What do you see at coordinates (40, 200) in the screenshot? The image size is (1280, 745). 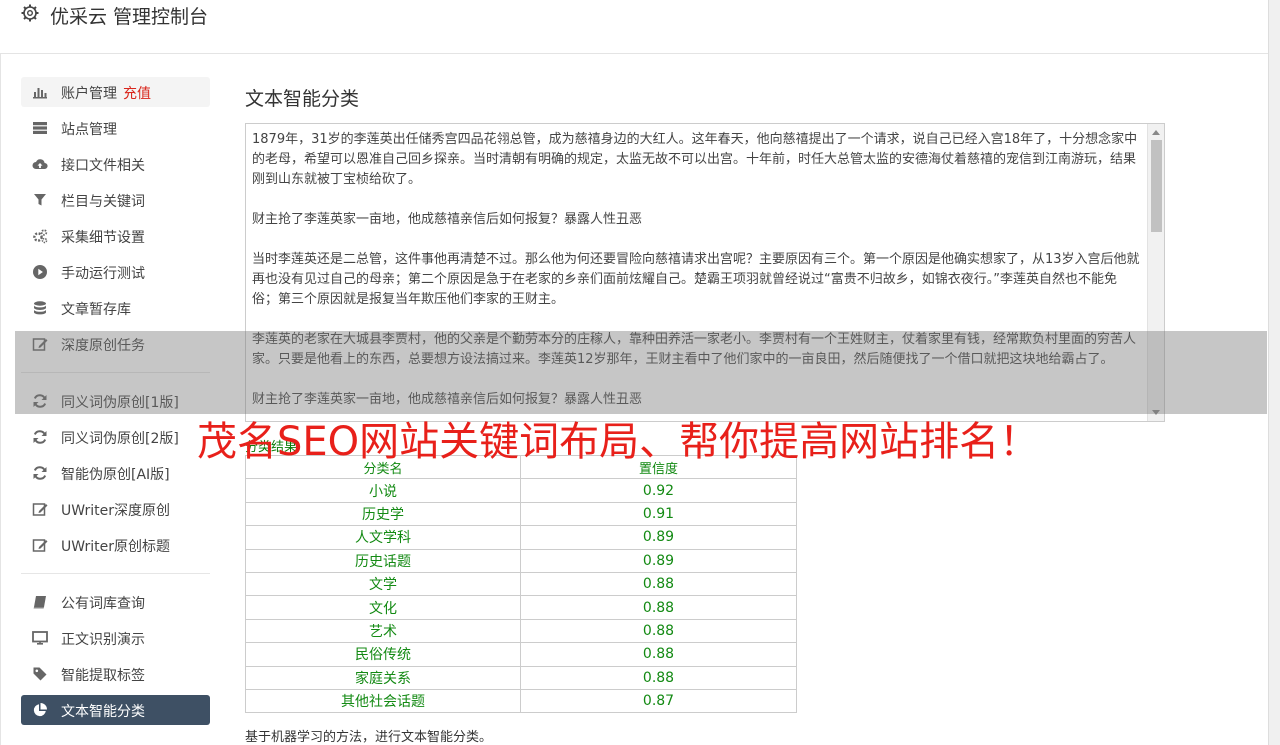 I see `filter-icon` at bounding box center [40, 200].